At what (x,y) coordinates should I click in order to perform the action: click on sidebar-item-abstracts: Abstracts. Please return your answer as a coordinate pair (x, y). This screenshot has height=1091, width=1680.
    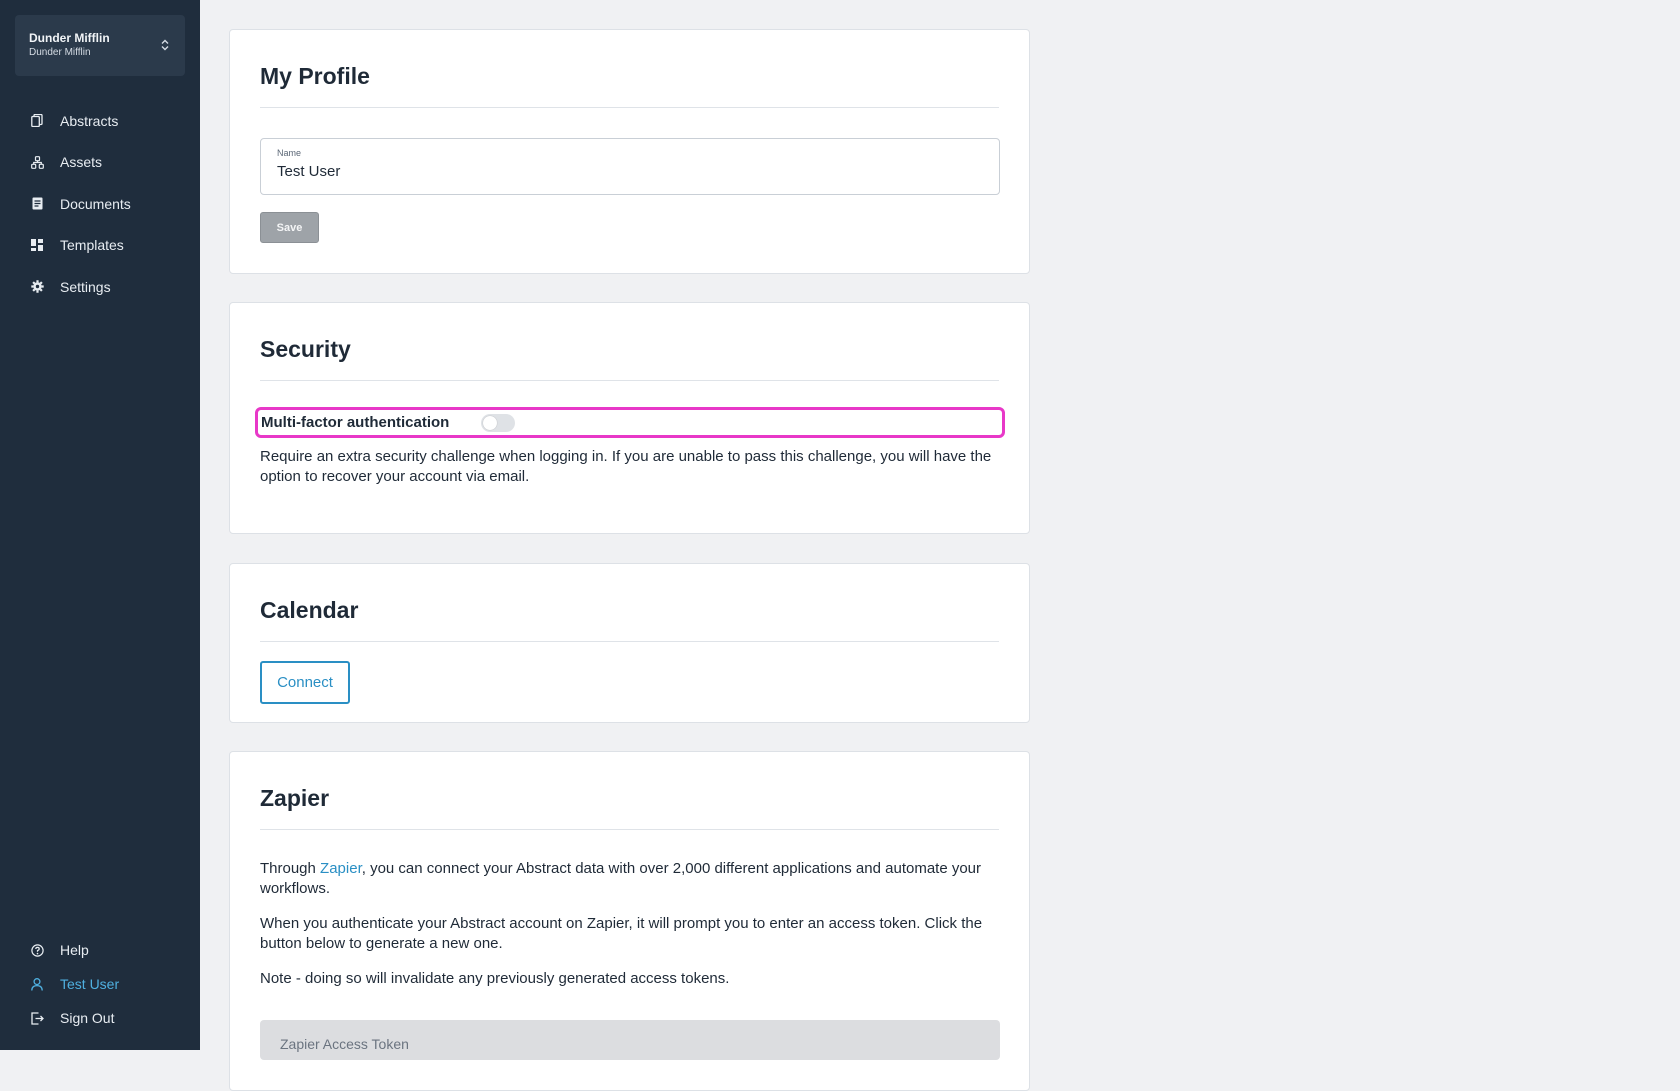
    Looking at the image, I should click on (100, 121).